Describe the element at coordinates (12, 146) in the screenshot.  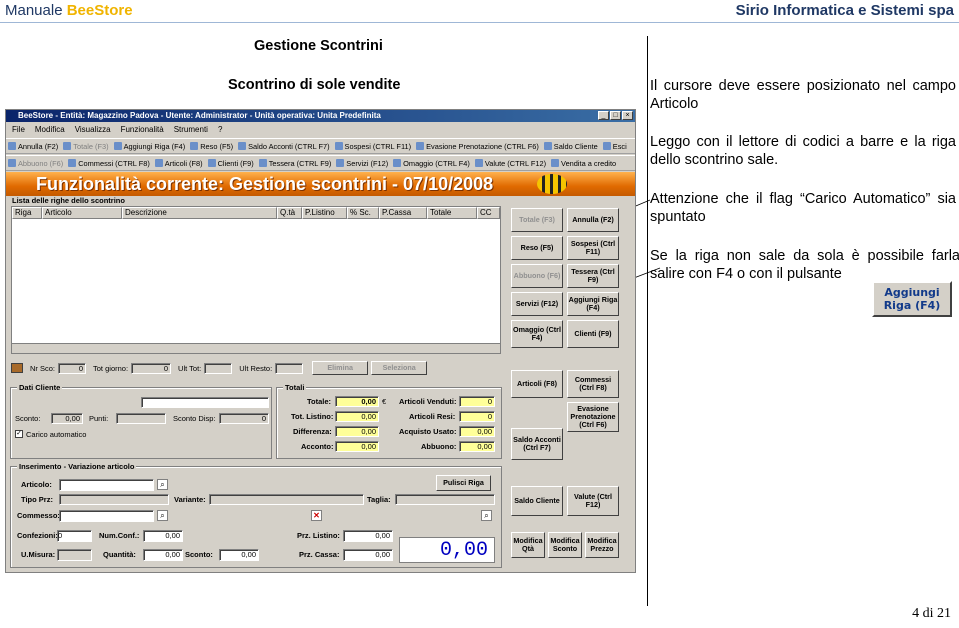
I see `undo-icon` at that location.